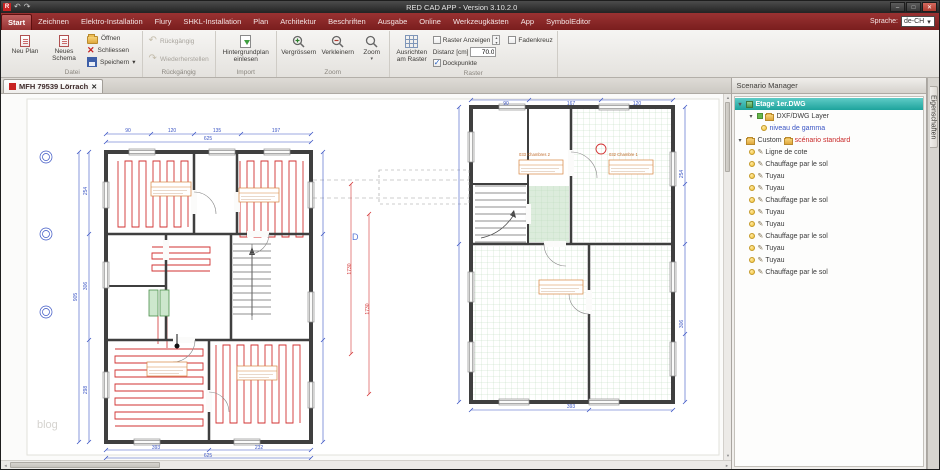 The width and height of the screenshot is (940, 470). Describe the element at coordinates (94, 87) in the screenshot. I see `document-close-icon: ✕` at that location.